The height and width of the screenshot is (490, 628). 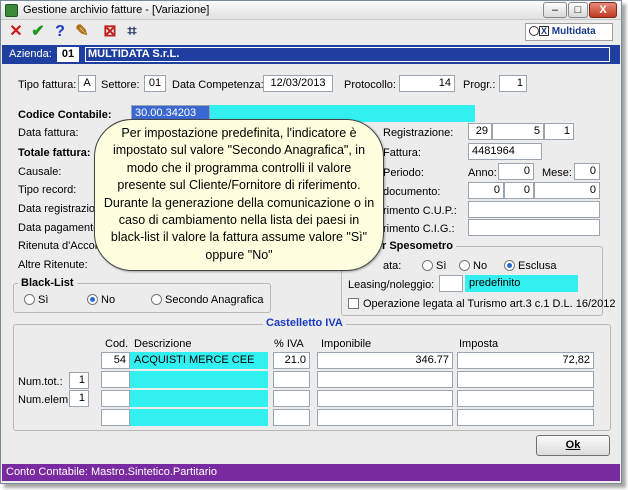 I want to click on confirm-icon: ✔, so click(x=38, y=32).